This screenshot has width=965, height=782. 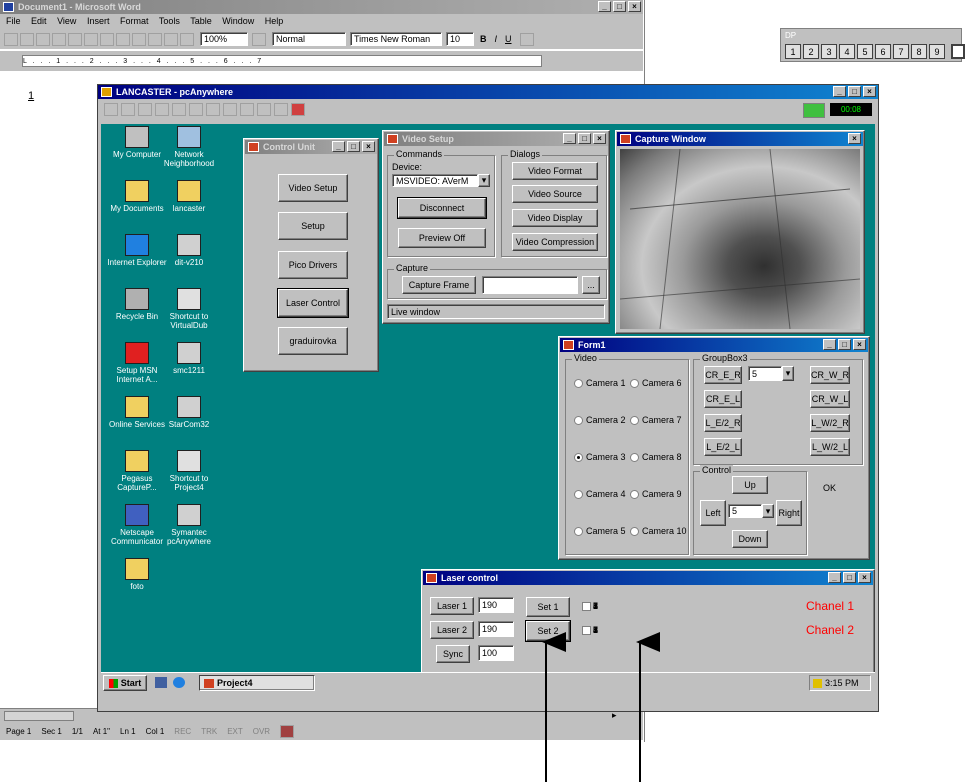 What do you see at coordinates (656, 457) in the screenshot?
I see `radio-camera-8: Camera 8` at bounding box center [656, 457].